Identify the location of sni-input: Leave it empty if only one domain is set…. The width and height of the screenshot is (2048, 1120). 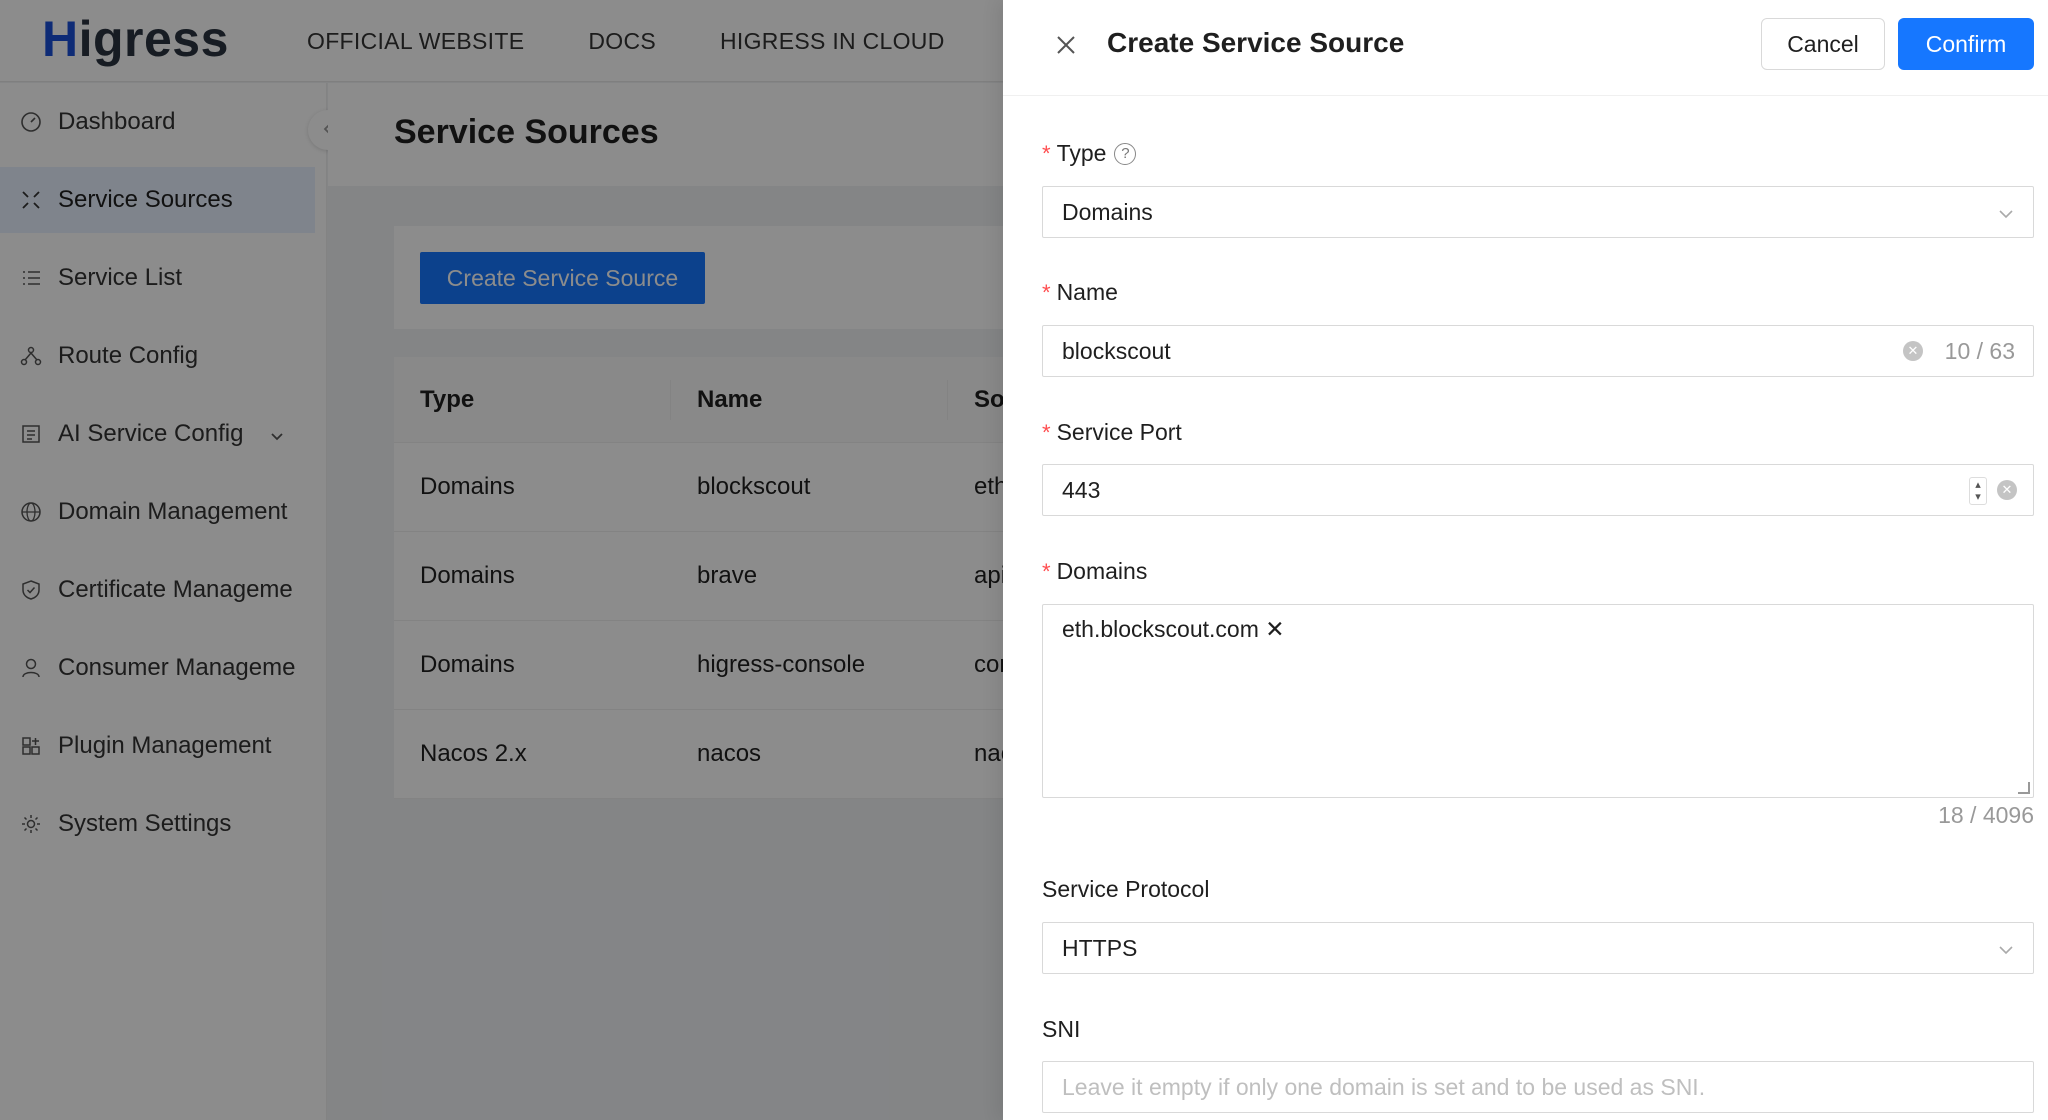
(1538, 1087).